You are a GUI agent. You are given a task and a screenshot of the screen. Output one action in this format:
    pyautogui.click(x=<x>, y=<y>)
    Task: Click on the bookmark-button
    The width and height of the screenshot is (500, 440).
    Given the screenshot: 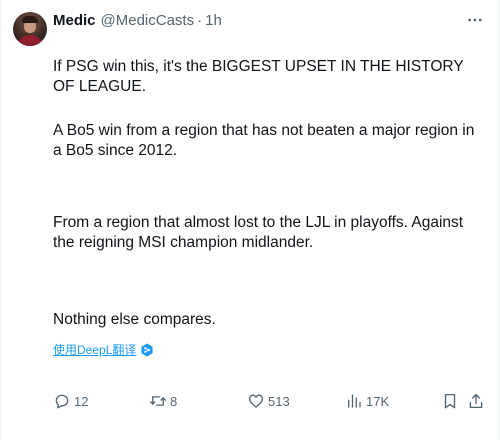 What is the action you would take?
    pyautogui.click(x=451, y=401)
    